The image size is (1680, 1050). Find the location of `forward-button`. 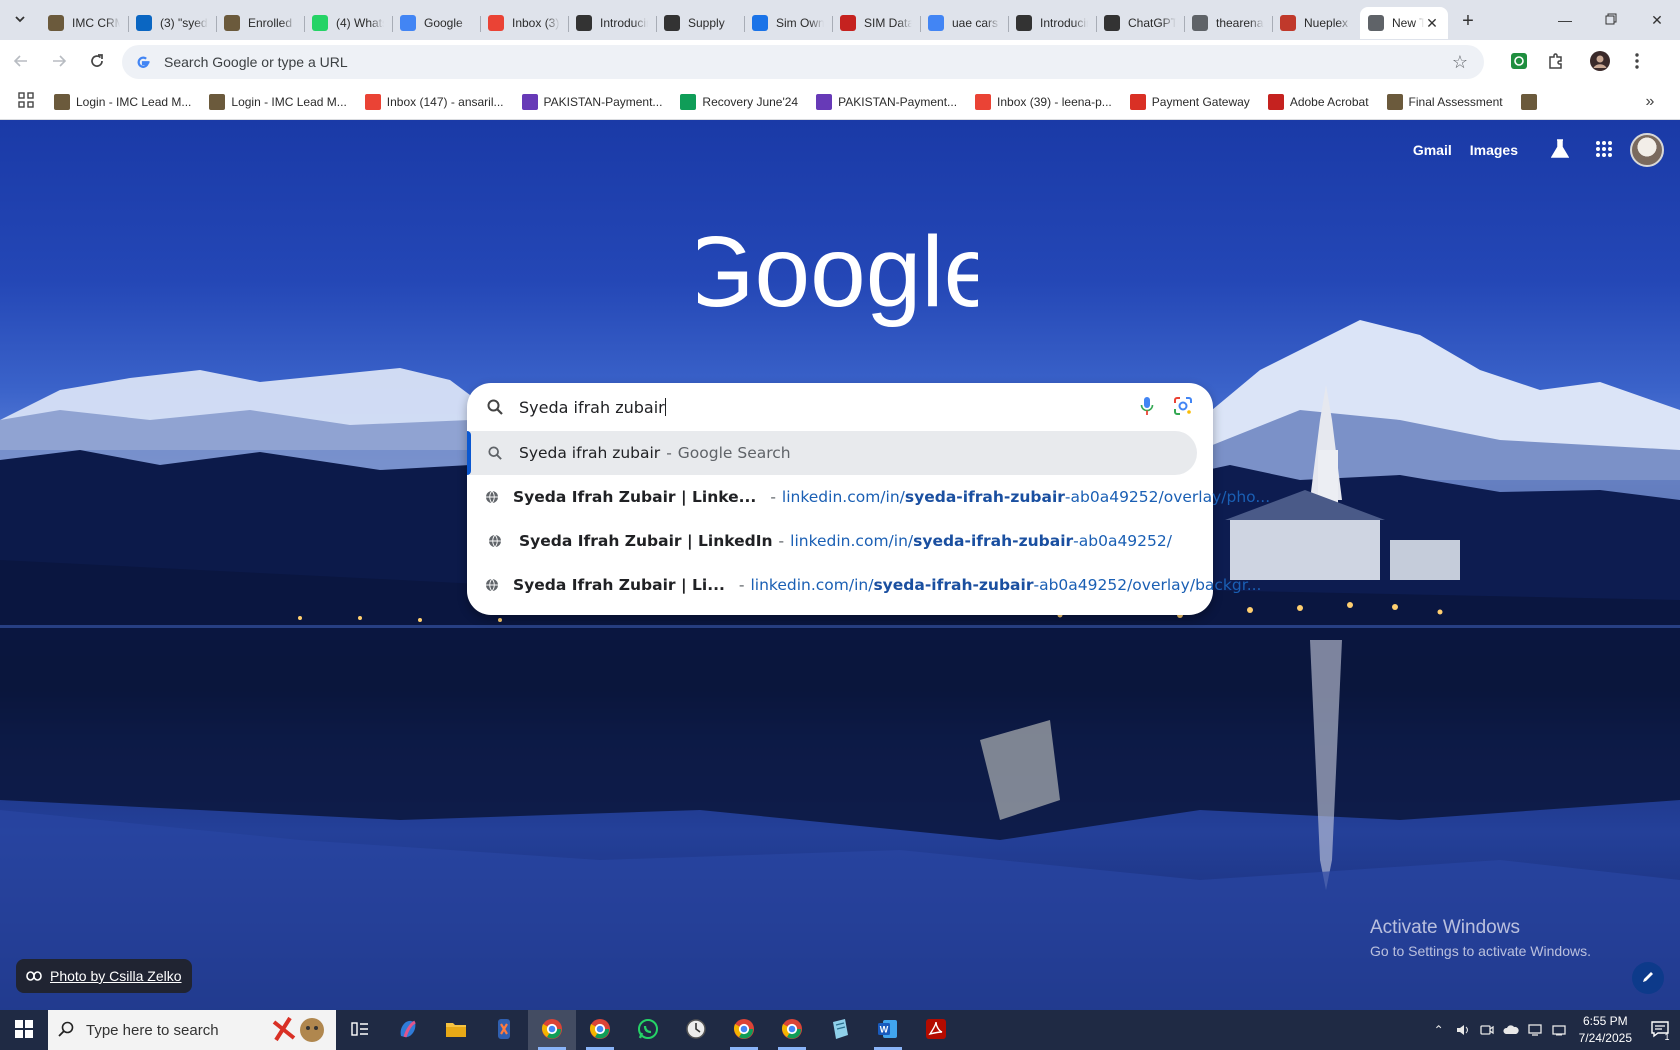

forward-button is located at coordinates (59, 62).